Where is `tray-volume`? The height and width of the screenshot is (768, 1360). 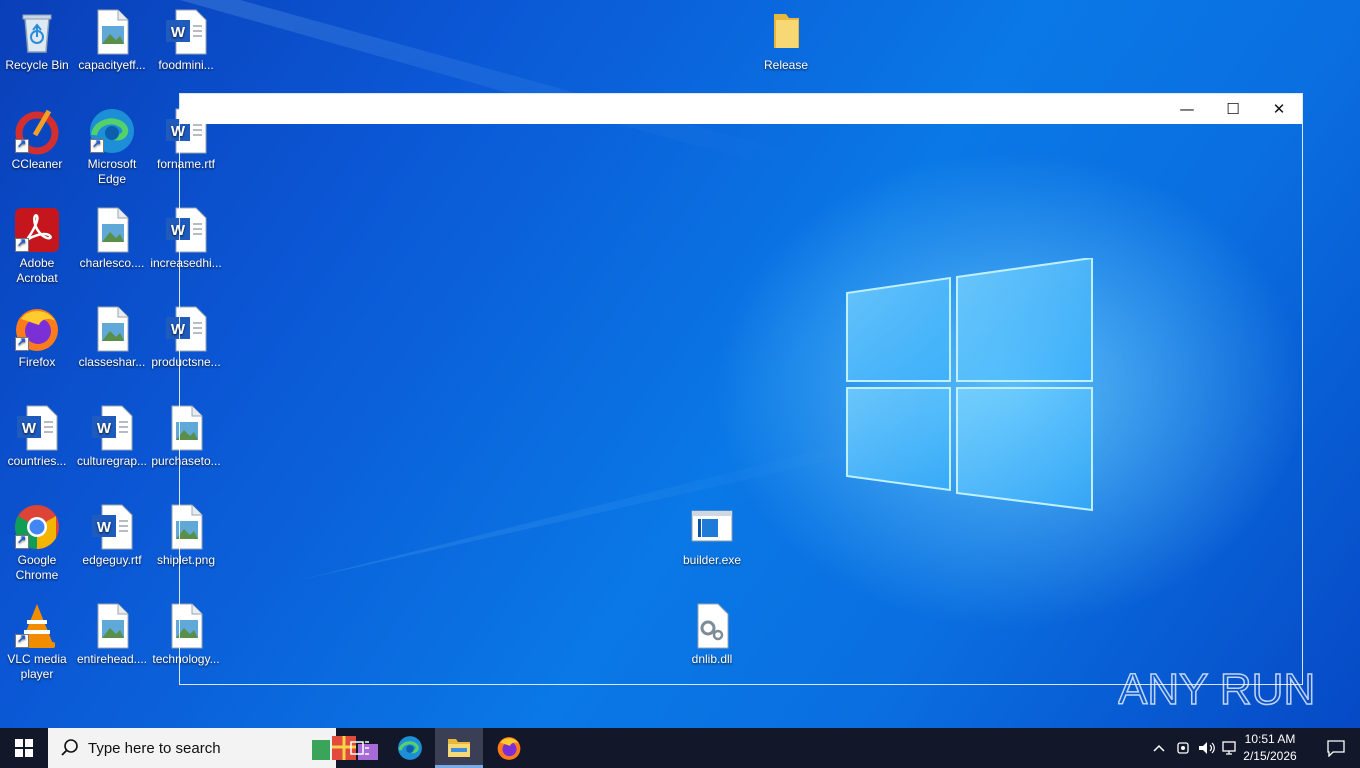
tray-volume is located at coordinates (1207, 748).